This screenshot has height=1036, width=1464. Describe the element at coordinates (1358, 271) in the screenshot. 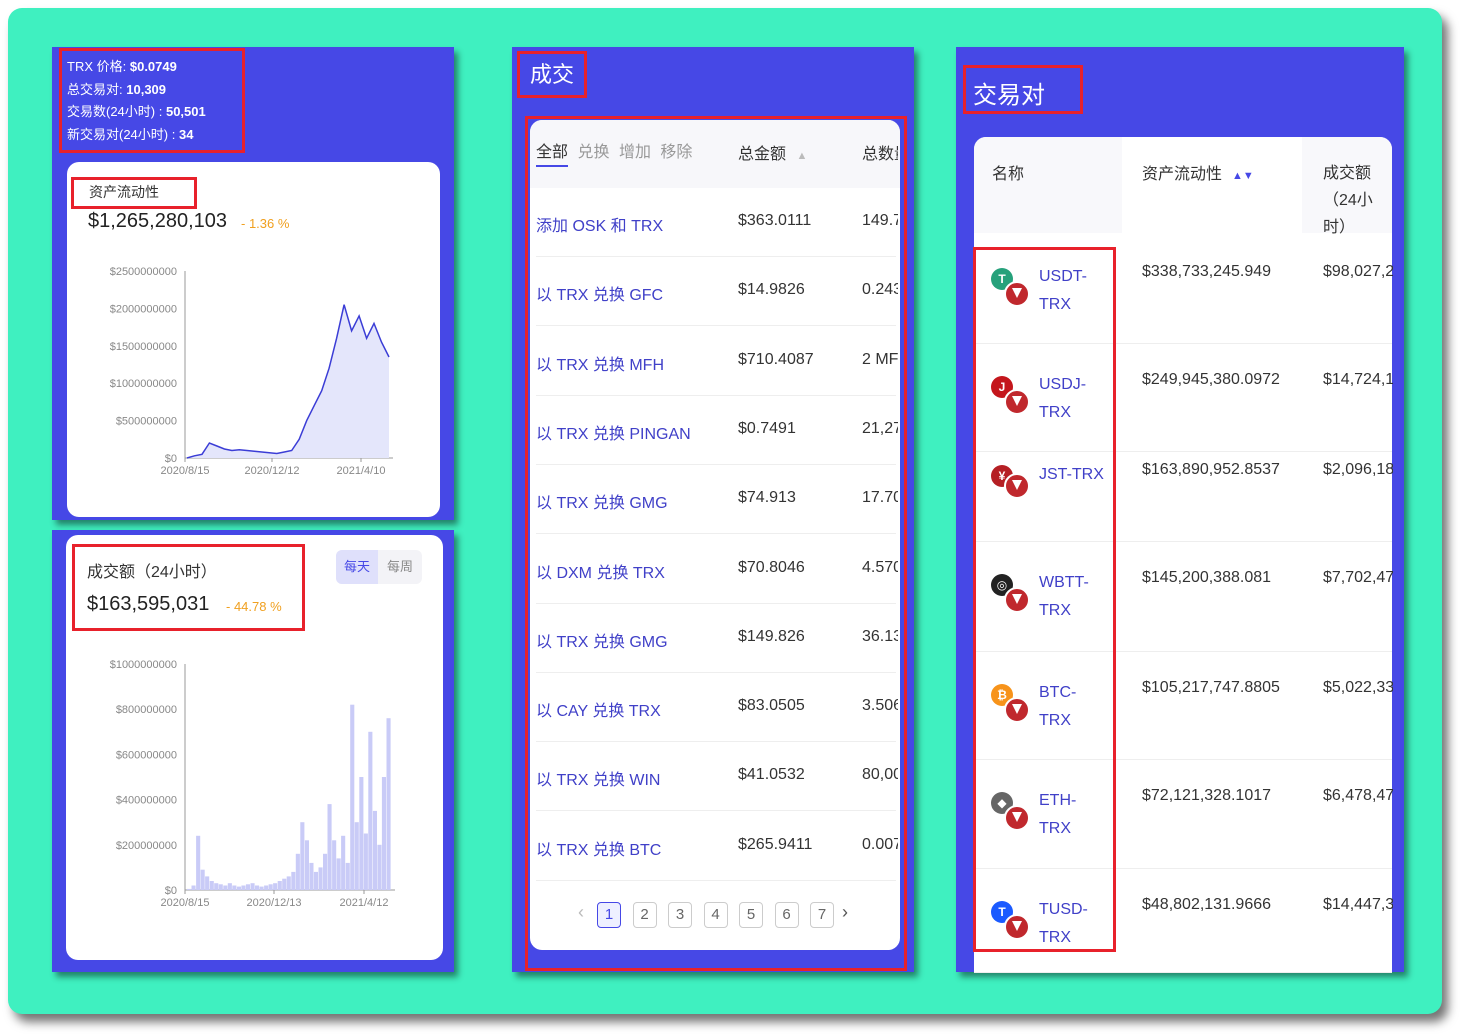

I see `pair-volume: $98,027,2` at that location.